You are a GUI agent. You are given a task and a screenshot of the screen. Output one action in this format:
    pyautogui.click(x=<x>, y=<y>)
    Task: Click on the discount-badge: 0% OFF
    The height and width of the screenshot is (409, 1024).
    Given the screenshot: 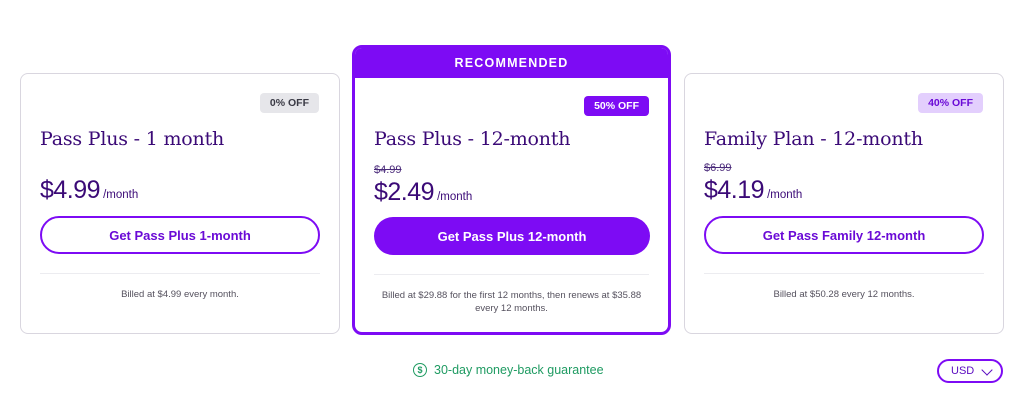 What is the action you would take?
    pyautogui.click(x=289, y=103)
    